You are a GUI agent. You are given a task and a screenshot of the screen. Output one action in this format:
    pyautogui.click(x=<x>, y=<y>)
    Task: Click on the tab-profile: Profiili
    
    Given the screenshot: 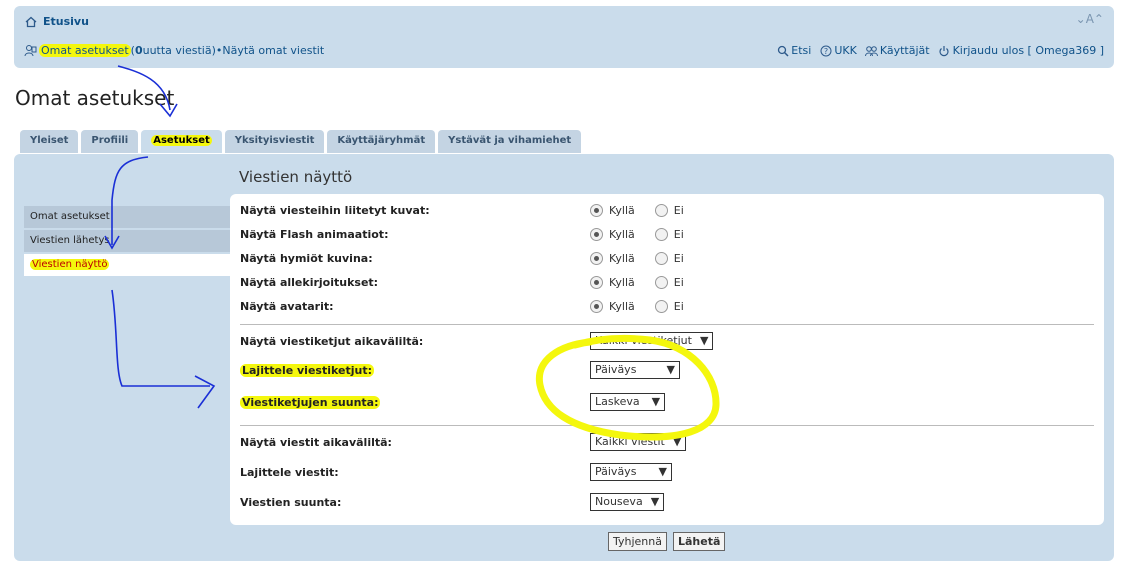 What is the action you would take?
    pyautogui.click(x=110, y=141)
    